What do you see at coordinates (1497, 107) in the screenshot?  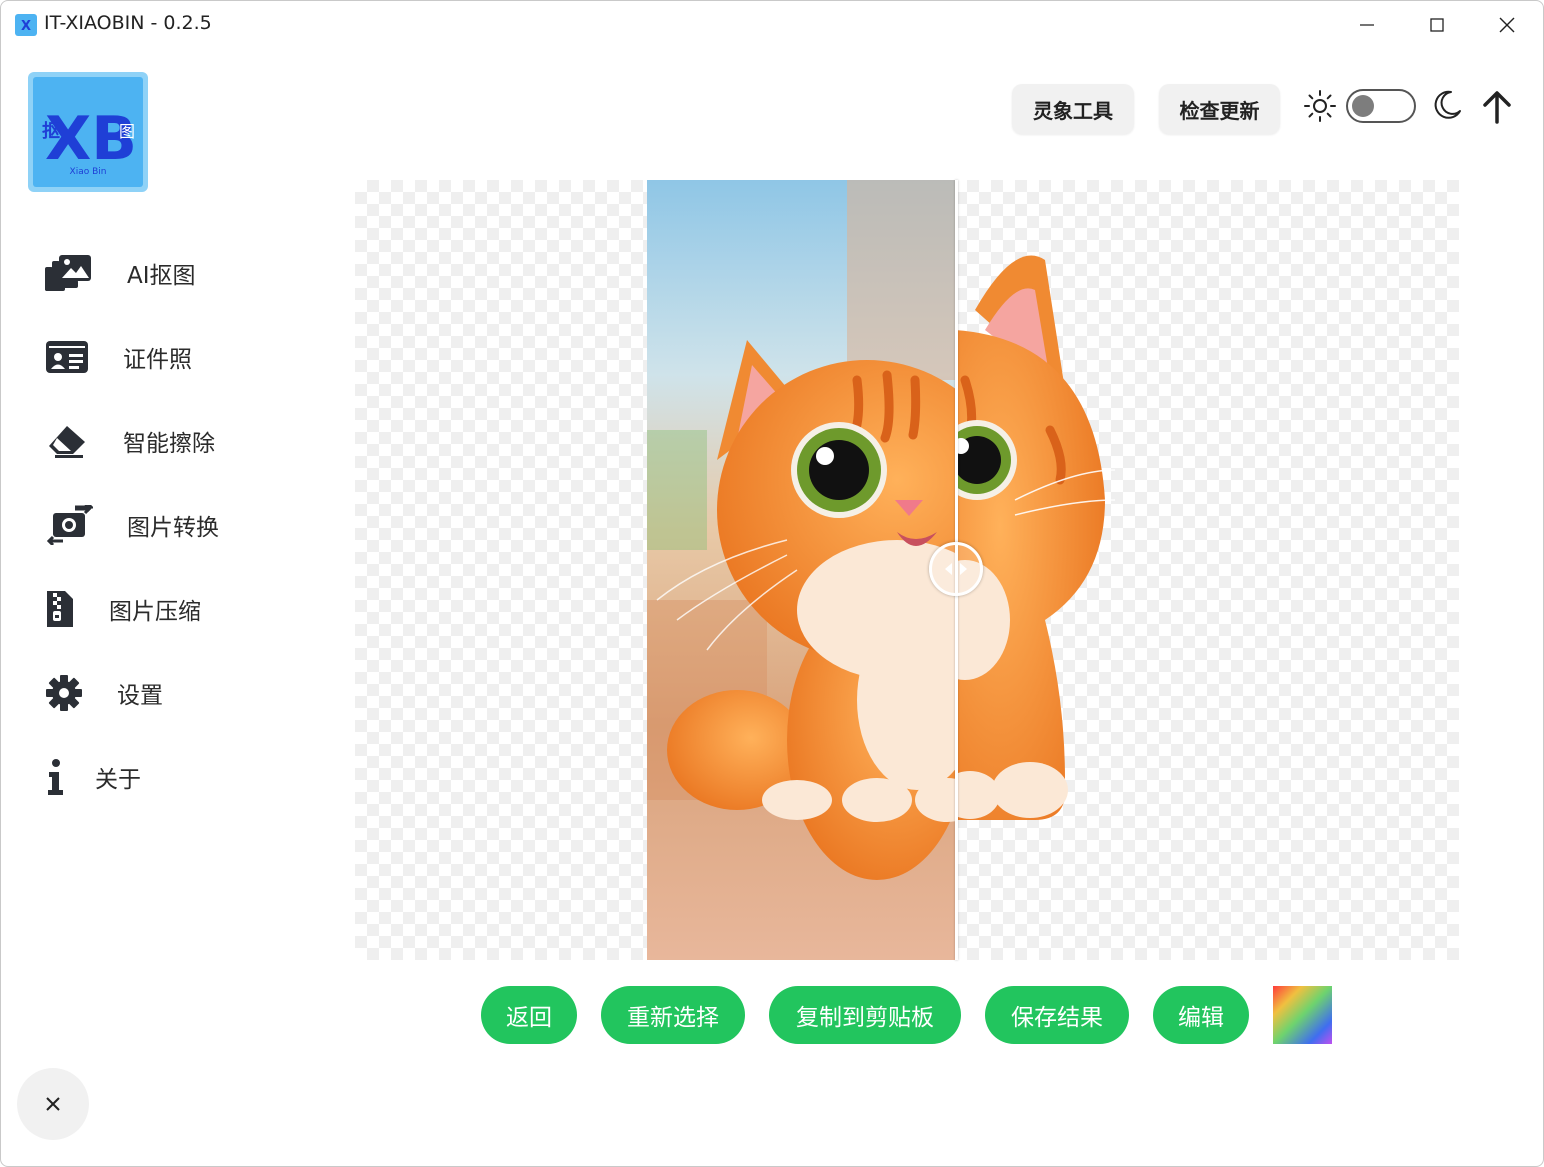 I see `arrow-up-icon` at bounding box center [1497, 107].